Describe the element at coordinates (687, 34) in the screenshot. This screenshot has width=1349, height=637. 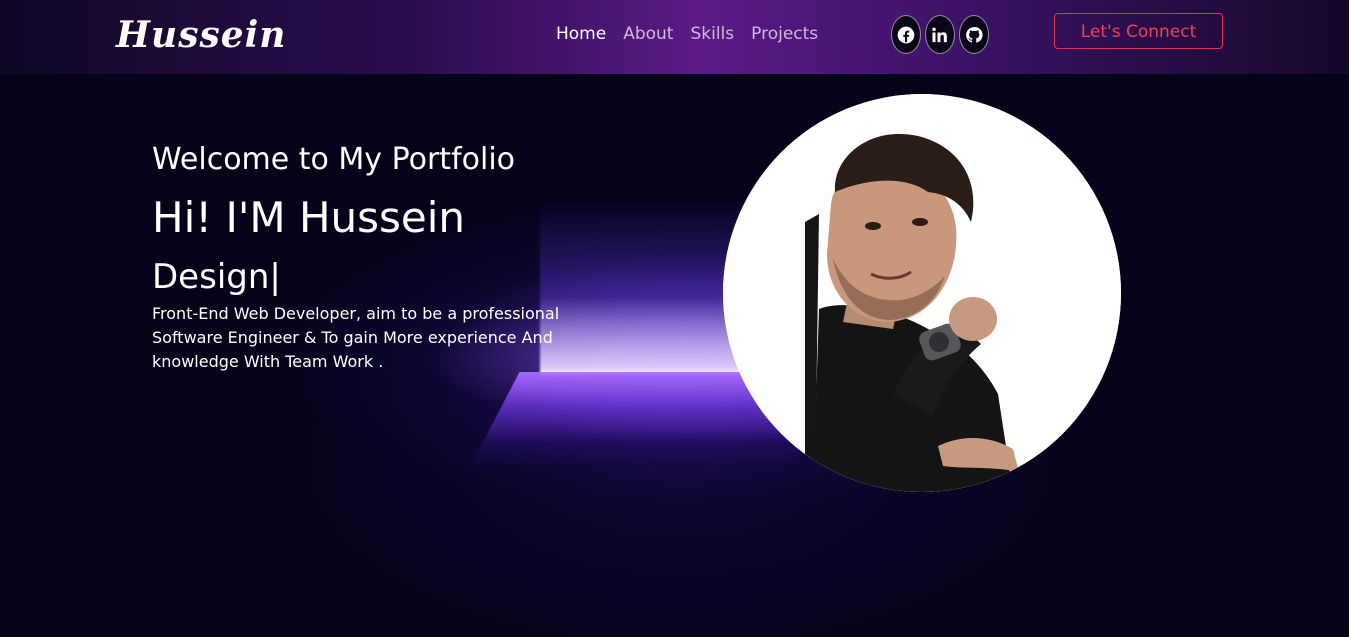
I see `nav-links: Home About Skills Projects` at that location.